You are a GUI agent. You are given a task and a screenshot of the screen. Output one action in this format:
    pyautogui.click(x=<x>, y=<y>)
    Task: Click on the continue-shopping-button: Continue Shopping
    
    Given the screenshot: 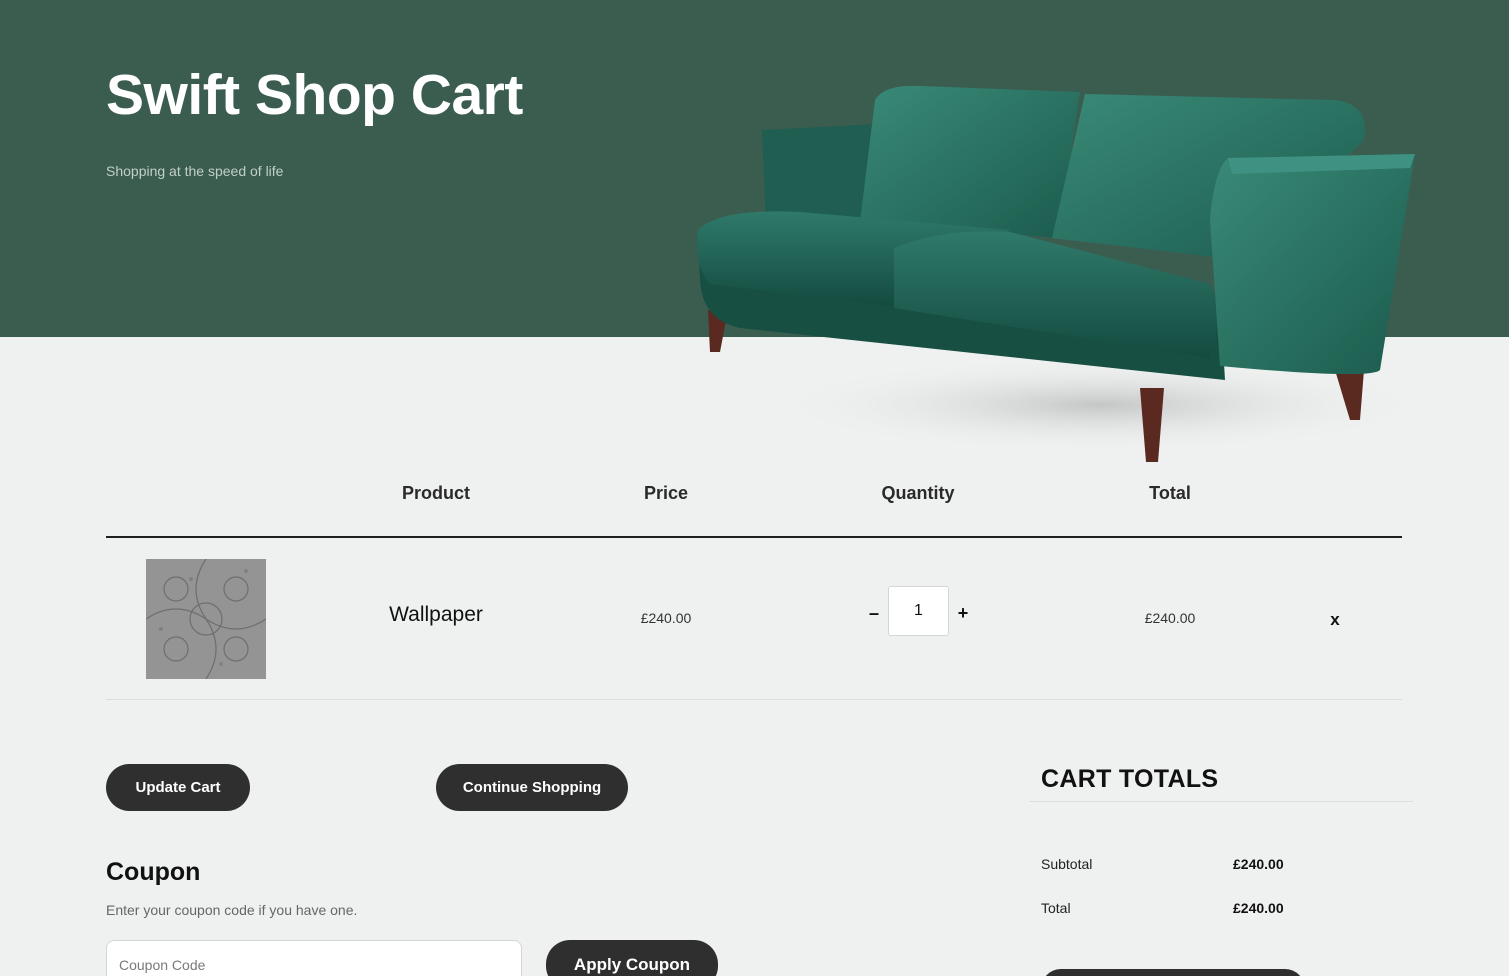 What is the action you would take?
    pyautogui.click(x=532, y=787)
    